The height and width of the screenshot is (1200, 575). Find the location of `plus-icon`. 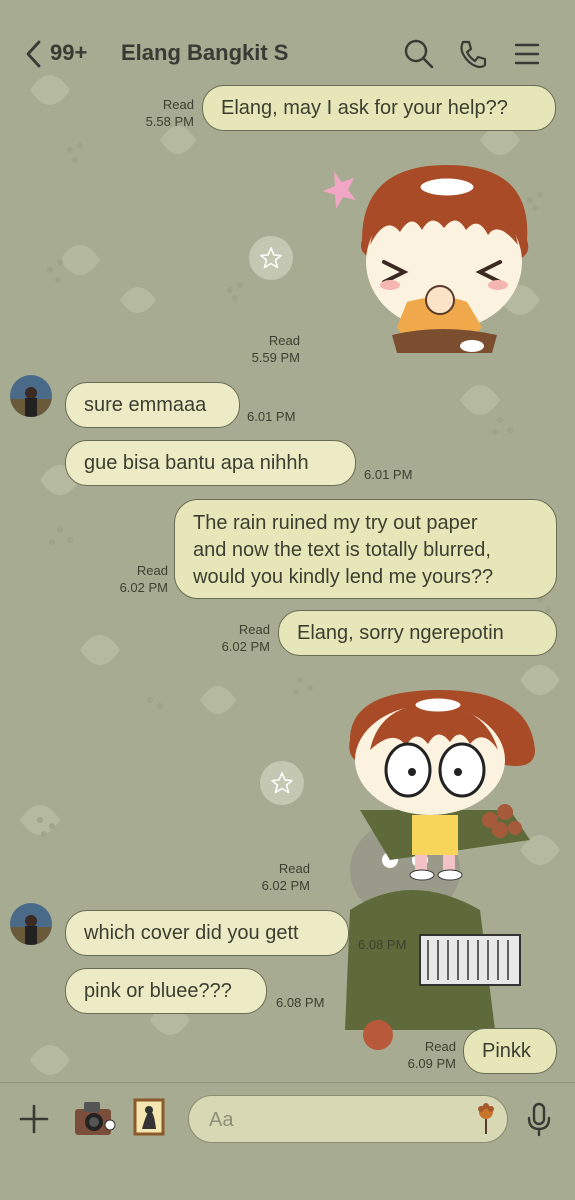

plus-icon is located at coordinates (34, 1119).